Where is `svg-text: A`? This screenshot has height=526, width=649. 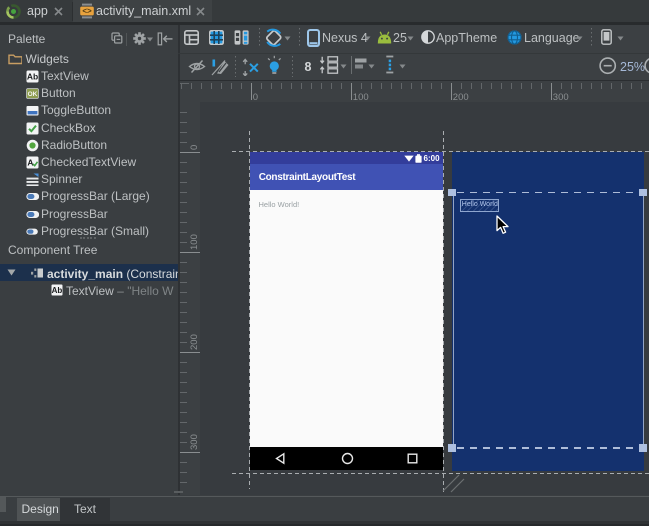
svg-text: A is located at coordinates (30, 163).